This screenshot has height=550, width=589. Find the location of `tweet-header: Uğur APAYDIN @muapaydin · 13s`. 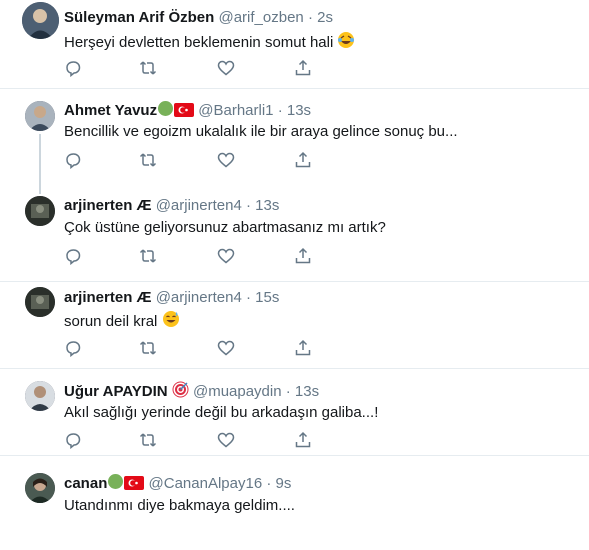

tweet-header: Uğur APAYDIN @muapaydin · 13s is located at coordinates (191, 392).